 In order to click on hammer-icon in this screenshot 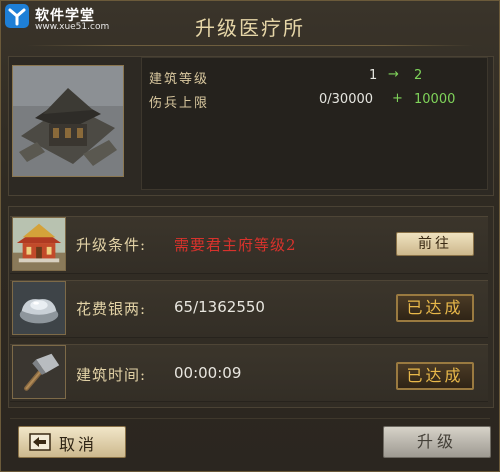, I will do `click(39, 372)`.